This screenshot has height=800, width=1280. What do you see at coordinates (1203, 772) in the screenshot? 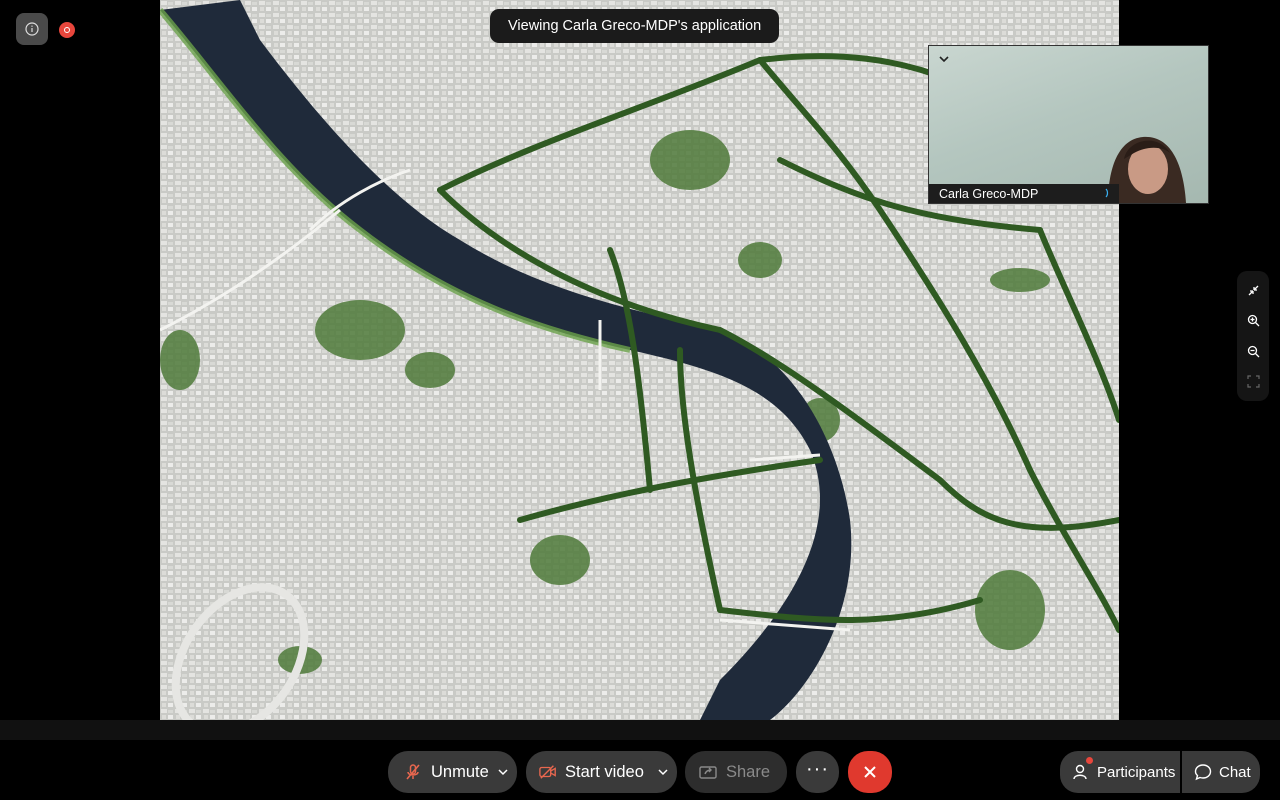
I see `chat-bubble-icon` at bounding box center [1203, 772].